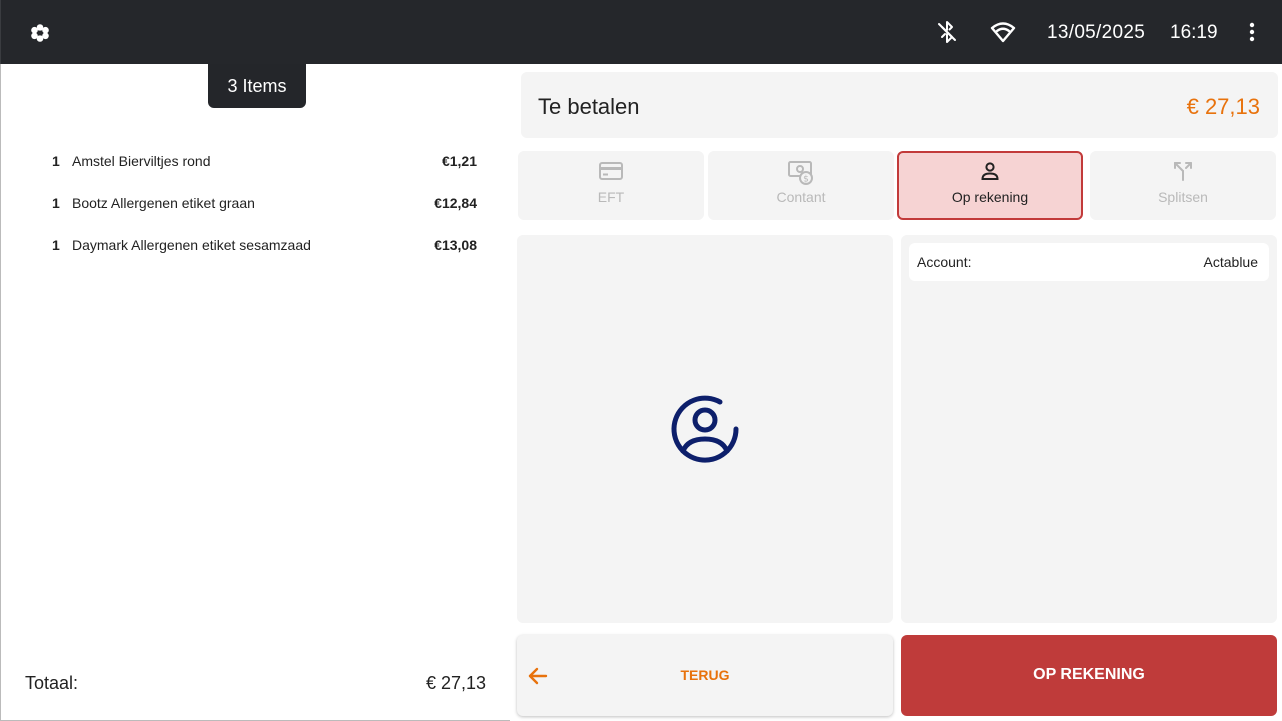  Describe the element at coordinates (1183, 197) in the screenshot. I see `payment-method-label: Splitsen` at that location.